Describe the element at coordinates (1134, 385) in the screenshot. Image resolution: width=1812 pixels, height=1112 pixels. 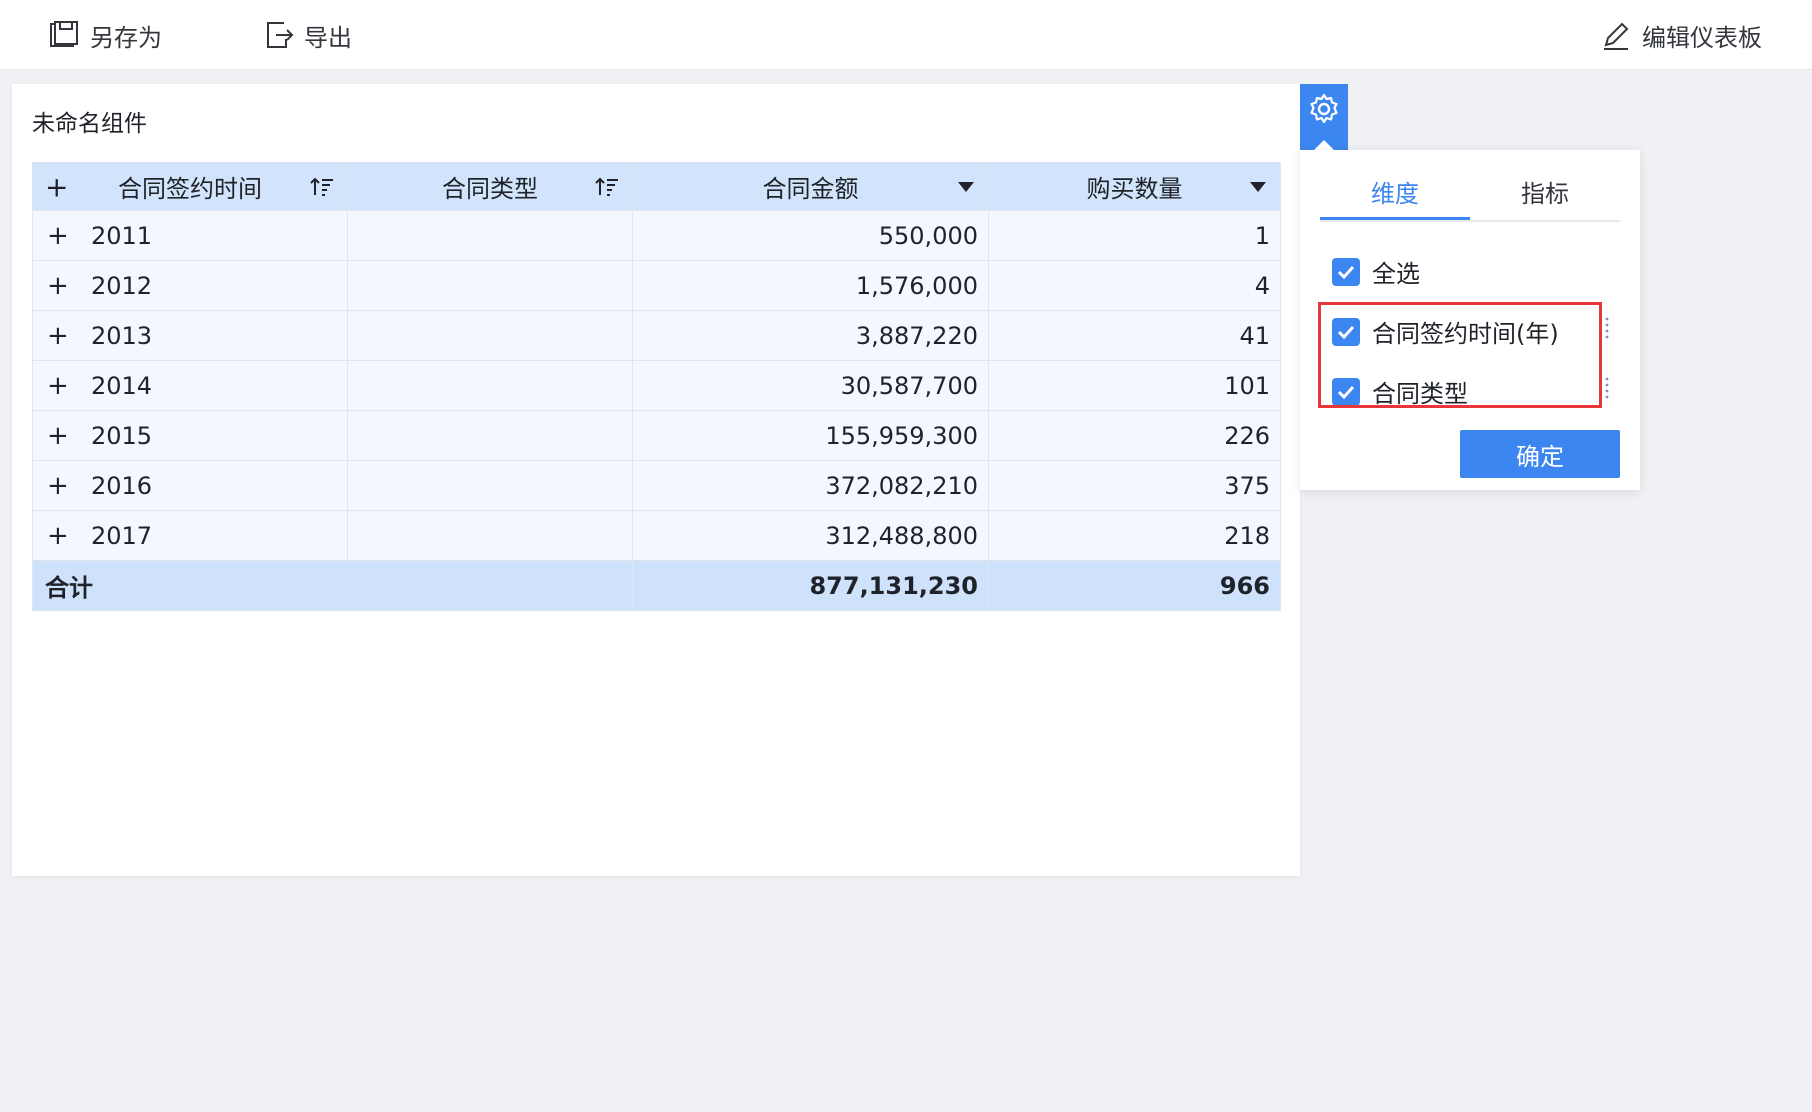
I see `quantity-cell: 101` at that location.